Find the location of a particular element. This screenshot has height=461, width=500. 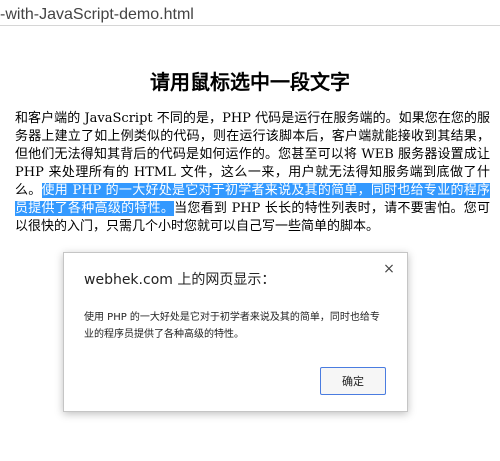

dialog-title: webhek.com 上的网页显示： is located at coordinates (180, 280).